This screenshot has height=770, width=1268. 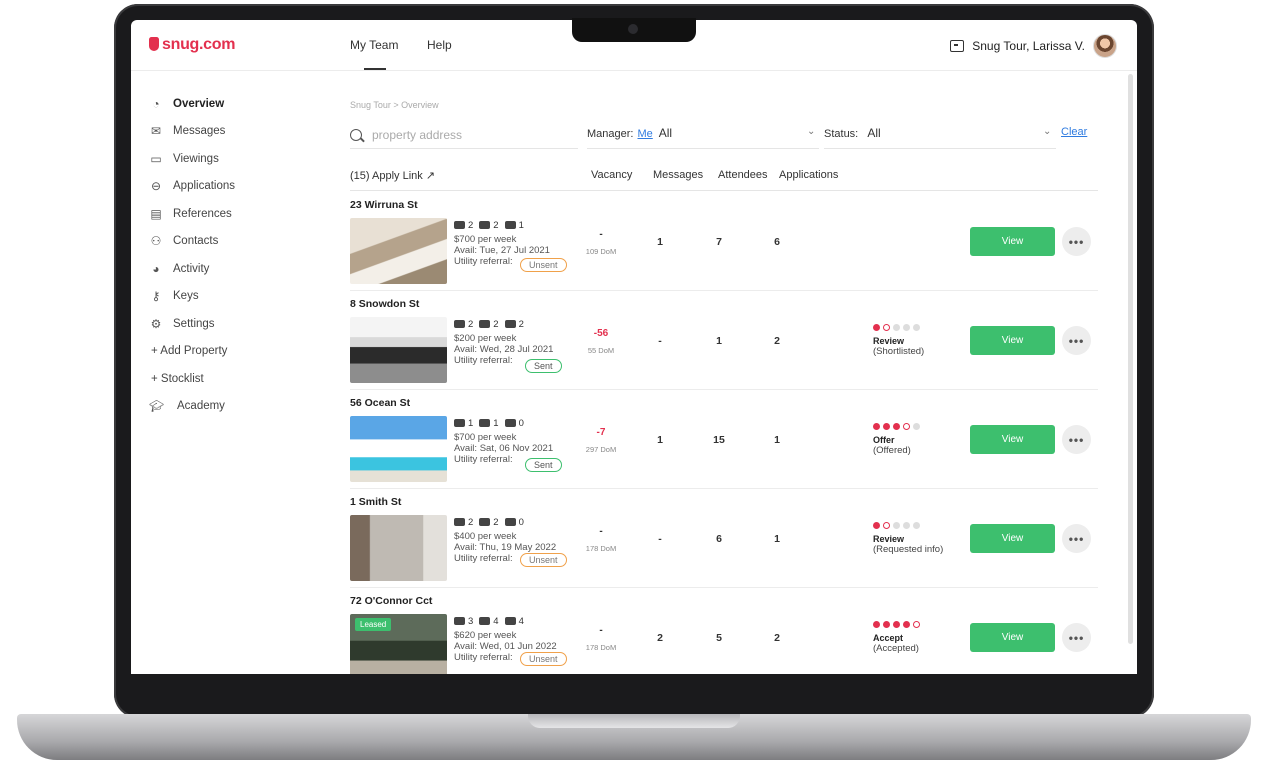 I want to click on stage-status: (Shortlisted), so click(x=899, y=351).